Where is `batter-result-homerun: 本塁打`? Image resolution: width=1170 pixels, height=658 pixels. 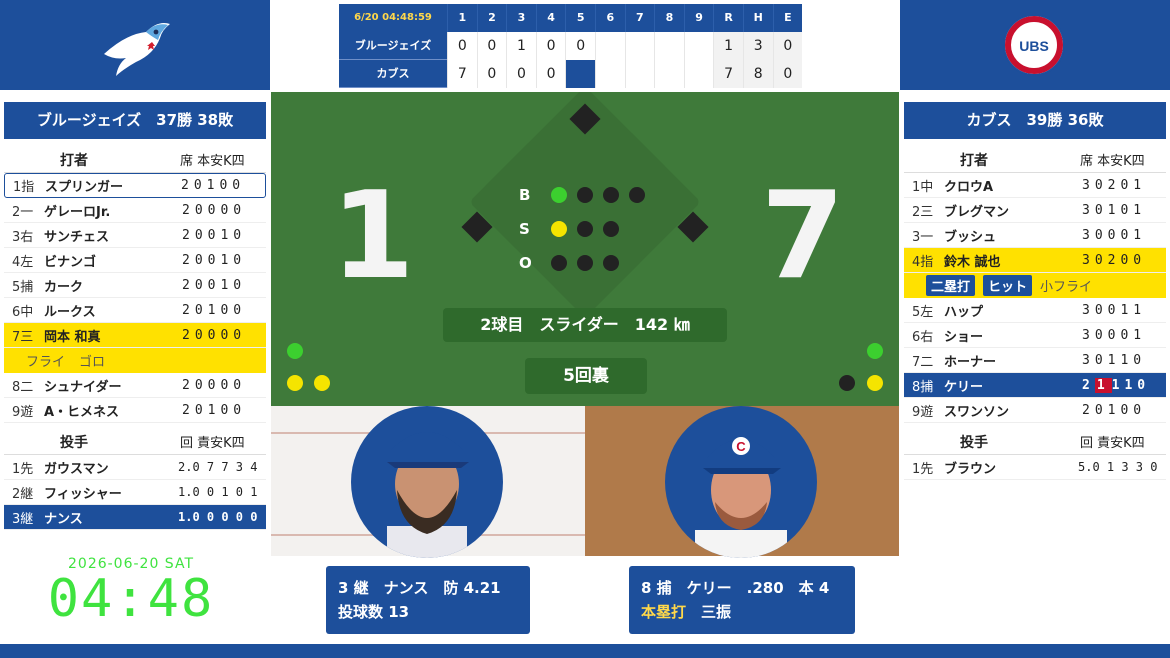
batter-result-homerun: 本塁打 is located at coordinates (664, 612).